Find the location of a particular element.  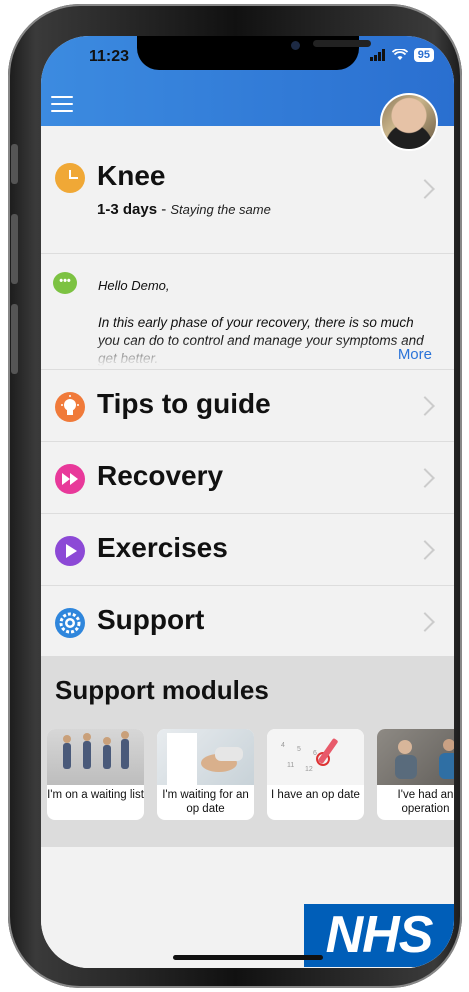

svg-text: 6 is located at coordinates (315, 753).